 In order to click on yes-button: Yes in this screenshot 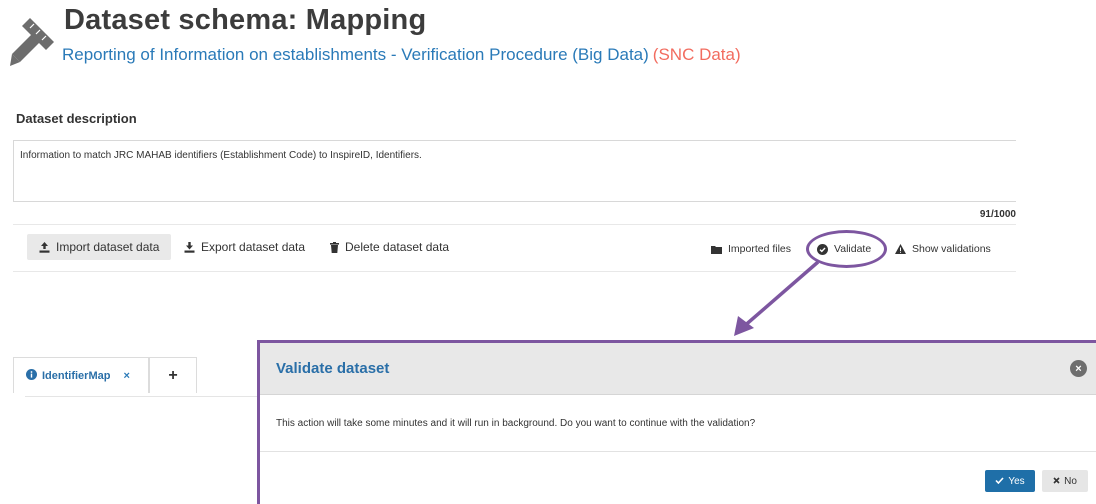, I will do `click(1010, 481)`.